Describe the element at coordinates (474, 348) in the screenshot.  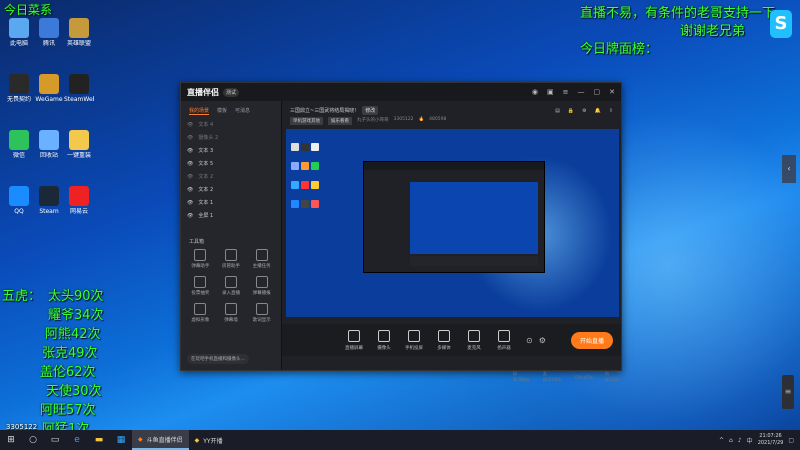
I see `source-label: 麦克风` at that location.